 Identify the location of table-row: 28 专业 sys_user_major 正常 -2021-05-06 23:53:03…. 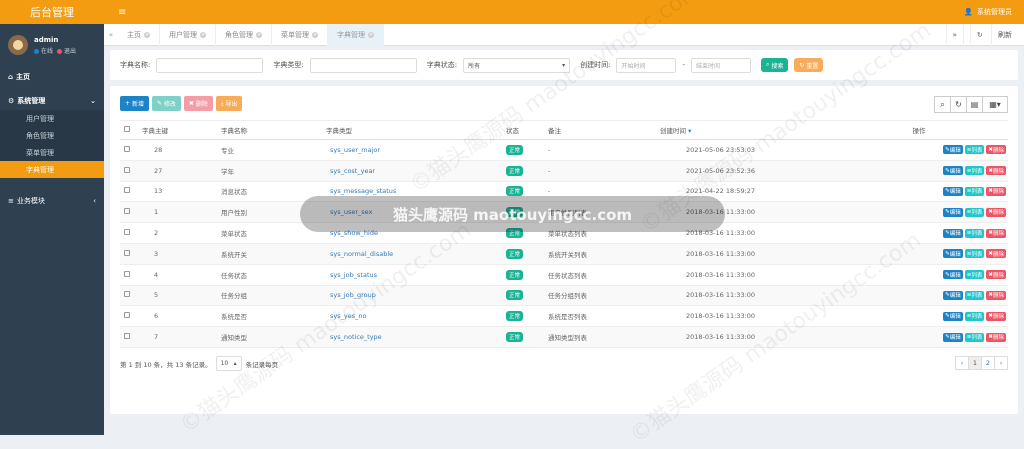
(564, 150).